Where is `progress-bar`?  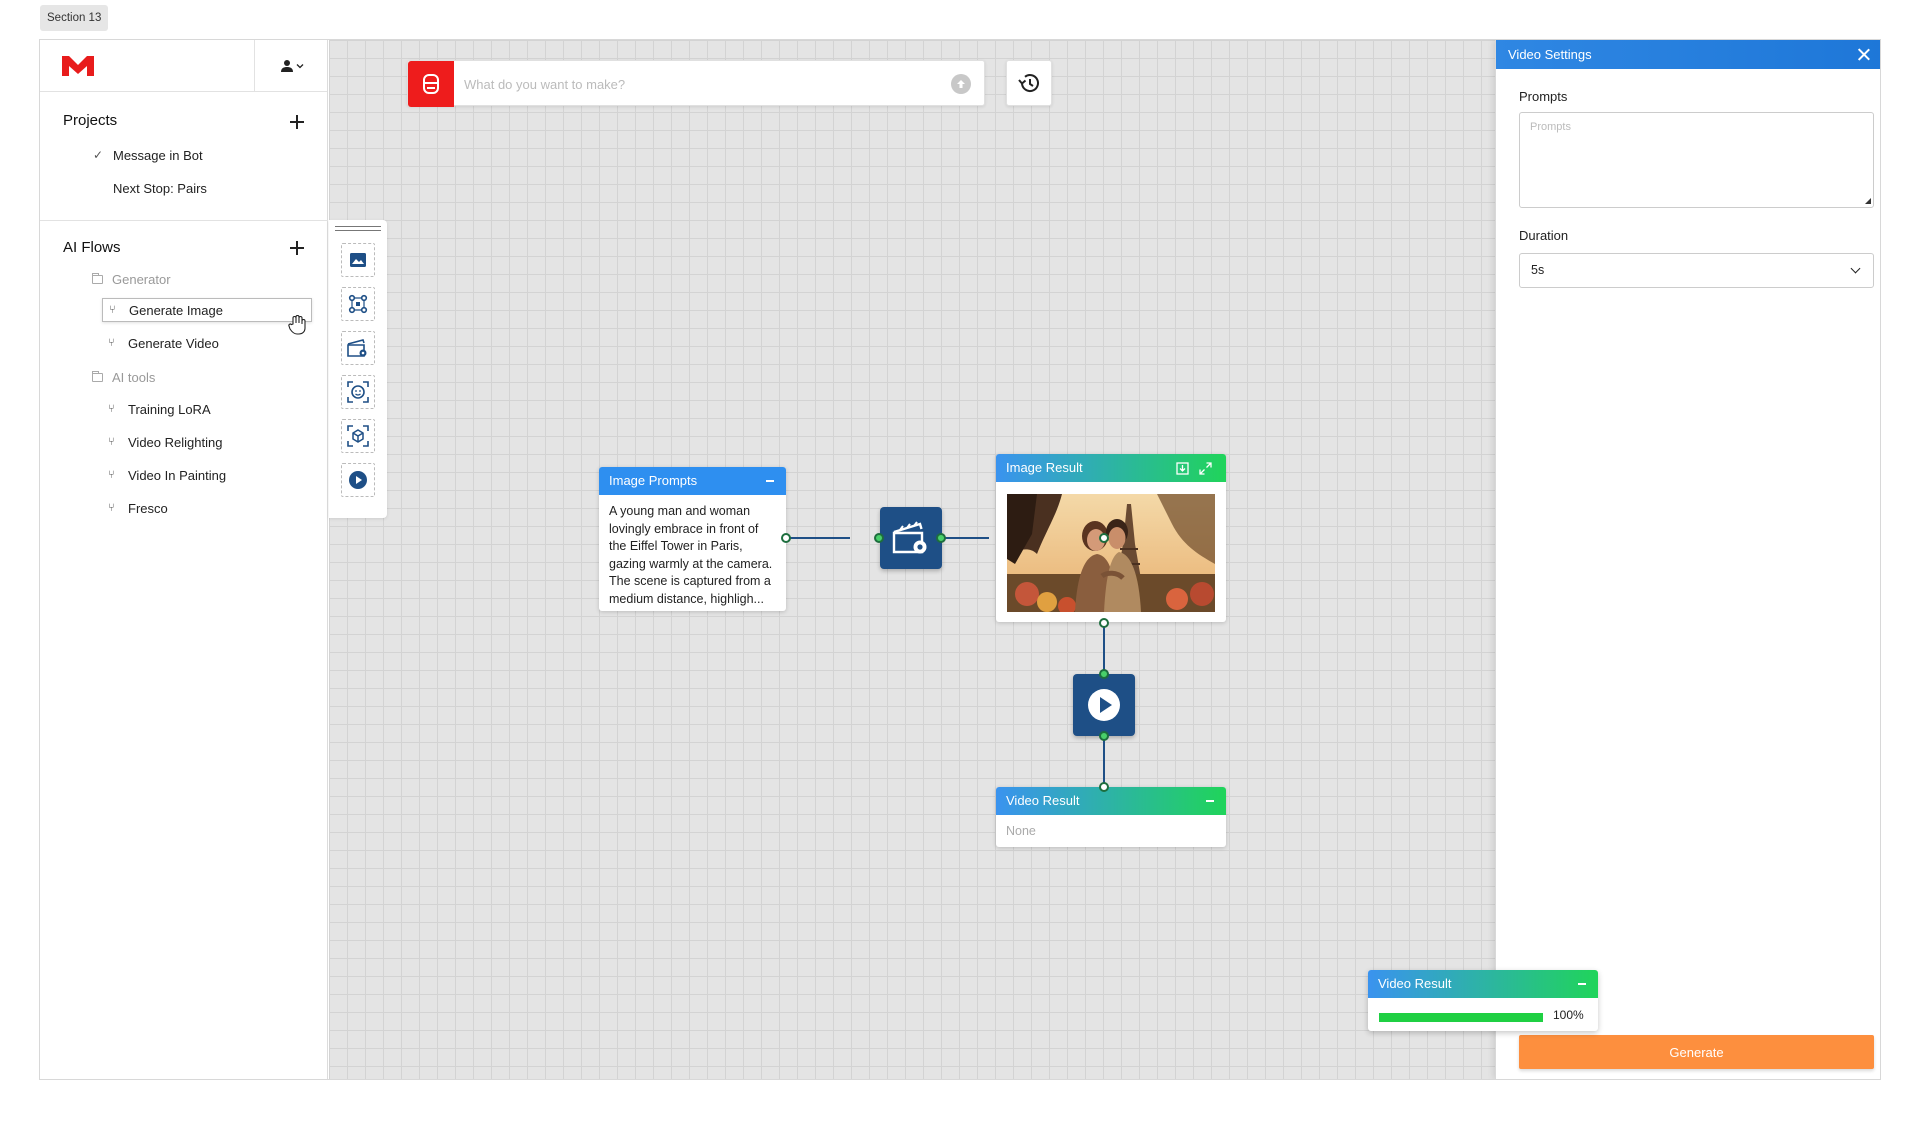
progress-bar is located at coordinates (1461, 1017).